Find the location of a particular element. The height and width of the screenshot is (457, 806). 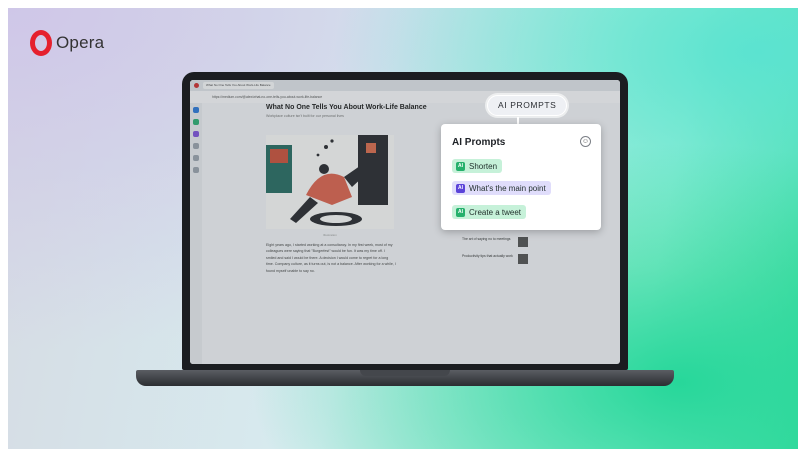

prompt-create-tweet-button: AI Create a tweet is located at coordinates (489, 212).